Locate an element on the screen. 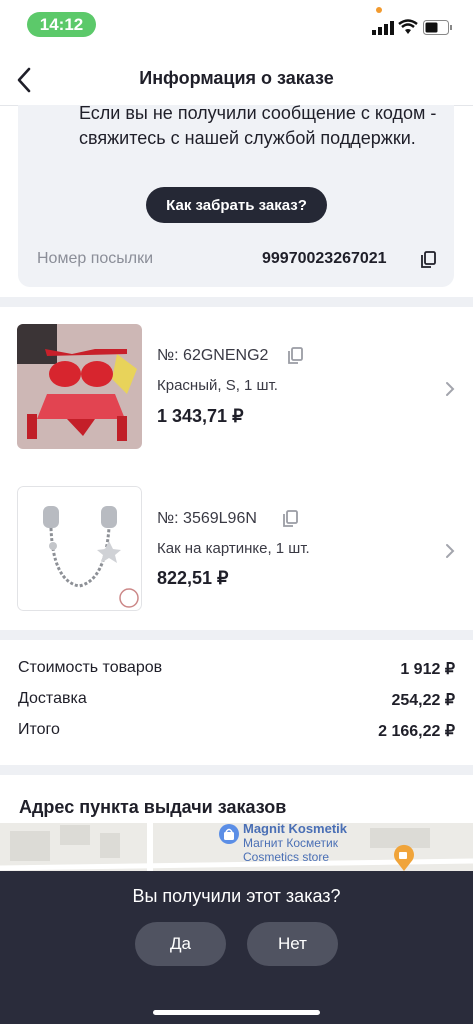 This screenshot has width=473, height=1024. received-question: Вы получили этот заказ? is located at coordinates (236, 896).